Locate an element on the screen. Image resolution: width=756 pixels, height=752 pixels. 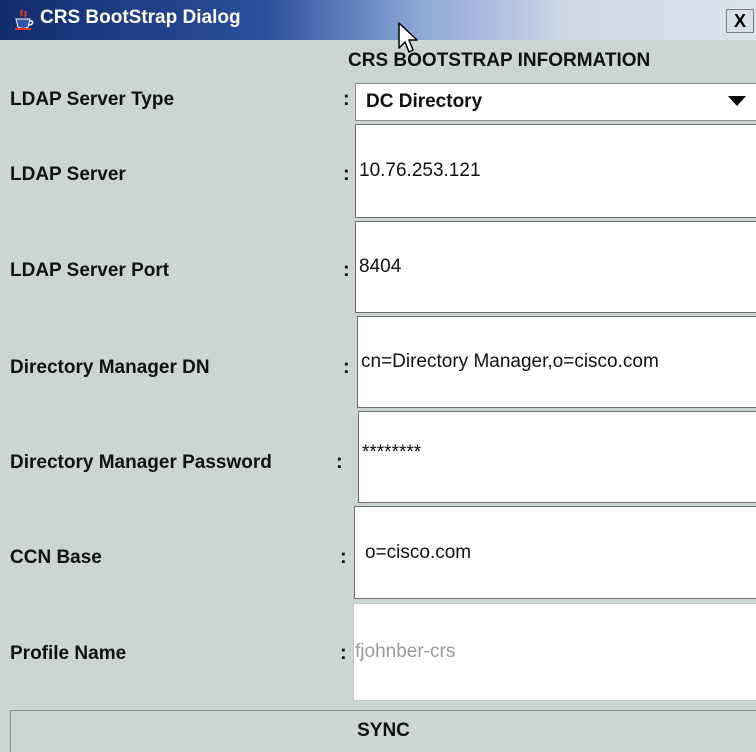
ldap-server-type-value: DC Directory is located at coordinates (424, 101).